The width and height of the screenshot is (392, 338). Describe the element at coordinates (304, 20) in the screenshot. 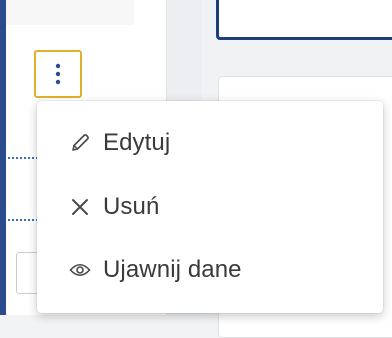

I see `selected-field` at that location.